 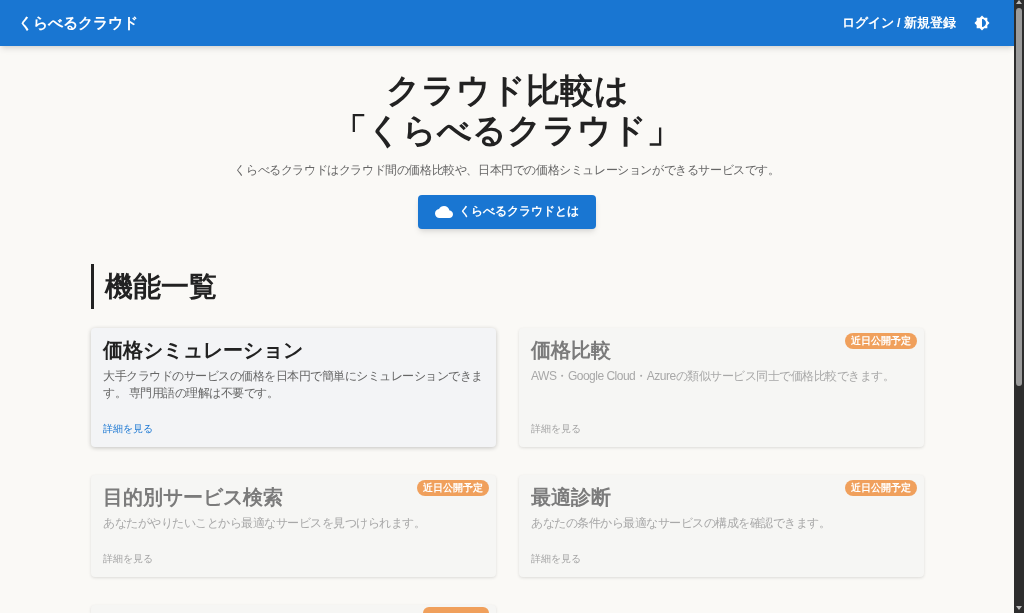 What do you see at coordinates (203, 350) in the screenshot?
I see `card-title: 価格シミュレーション` at bounding box center [203, 350].